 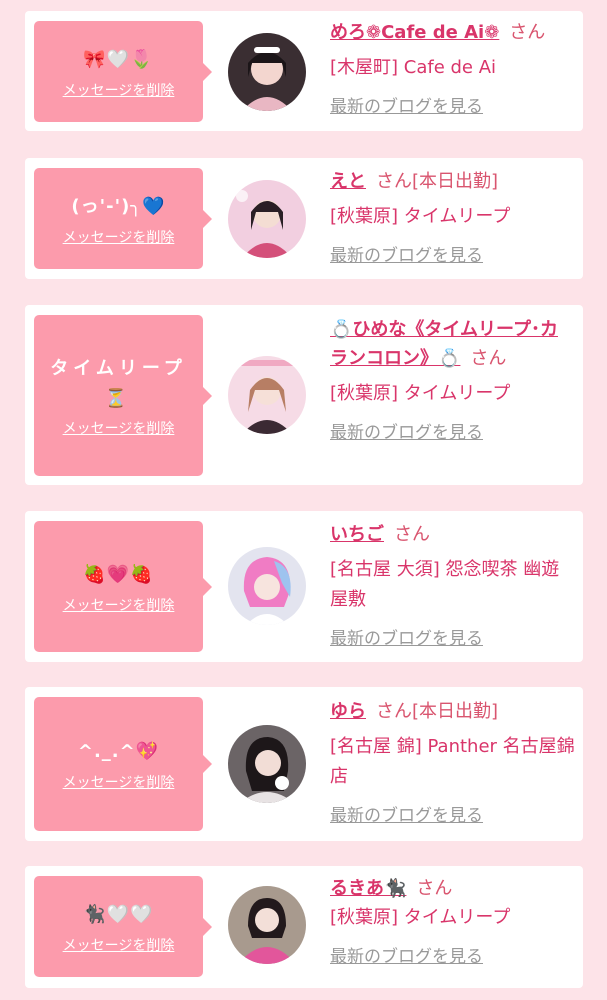 What do you see at coordinates (445, 584) in the screenshot?
I see `shop-name: [名古屋 大須] 怨念喫茶 幽遊屋敷` at bounding box center [445, 584].